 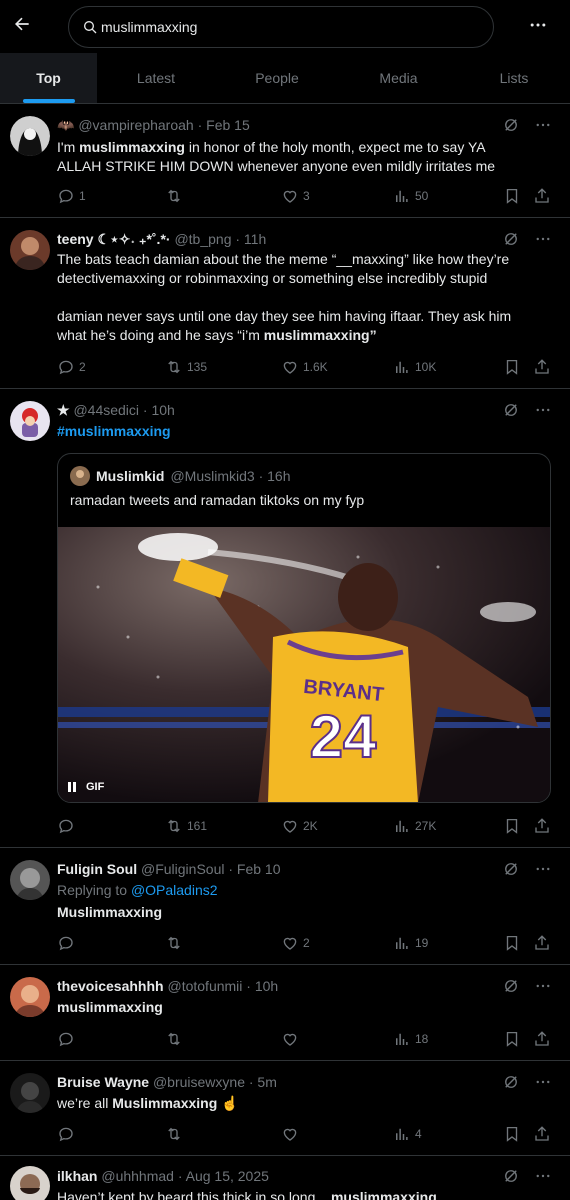 What do you see at coordinates (538, 25) in the screenshot?
I see `more-options-icon` at bounding box center [538, 25].